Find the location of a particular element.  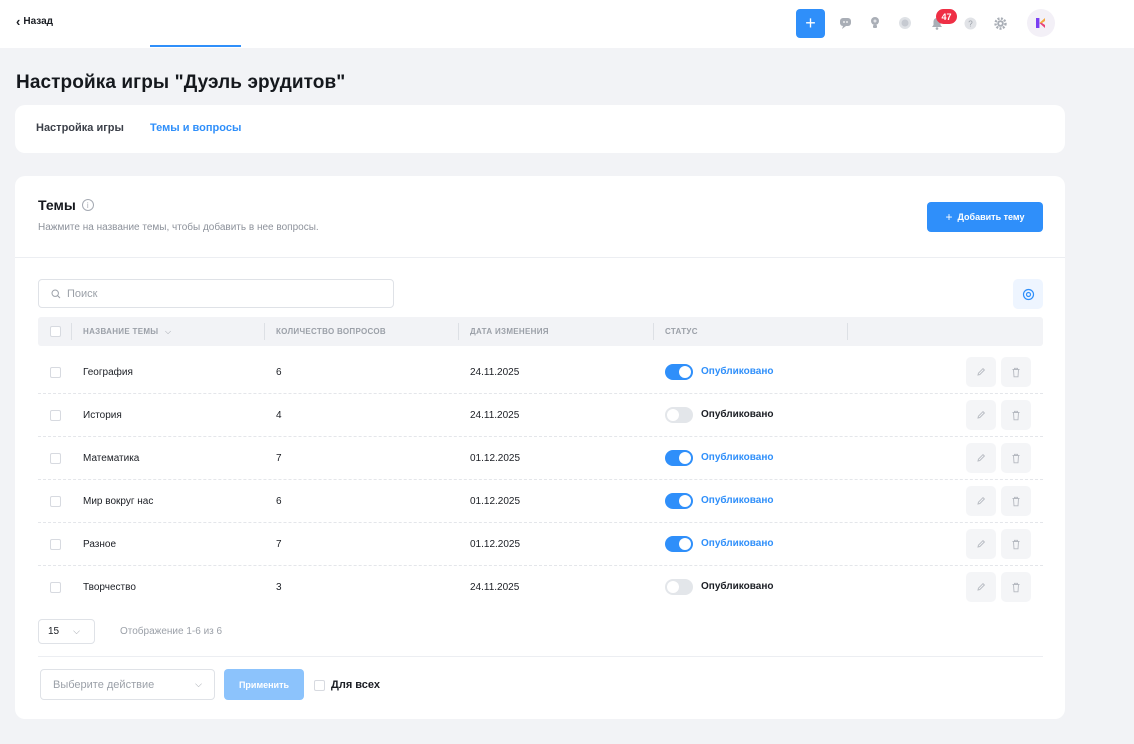

column-header-status: СТАТУС is located at coordinates (681, 331).